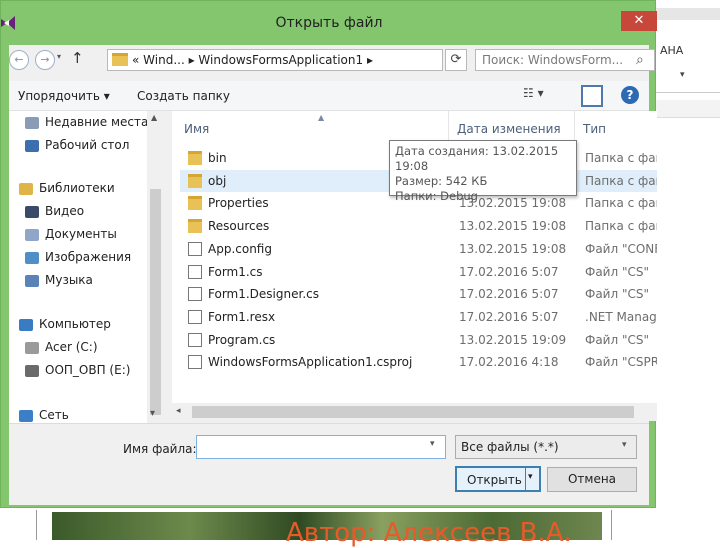 The height and width of the screenshot is (548, 720). What do you see at coordinates (26, 416) in the screenshot?
I see `network-icon` at bounding box center [26, 416].